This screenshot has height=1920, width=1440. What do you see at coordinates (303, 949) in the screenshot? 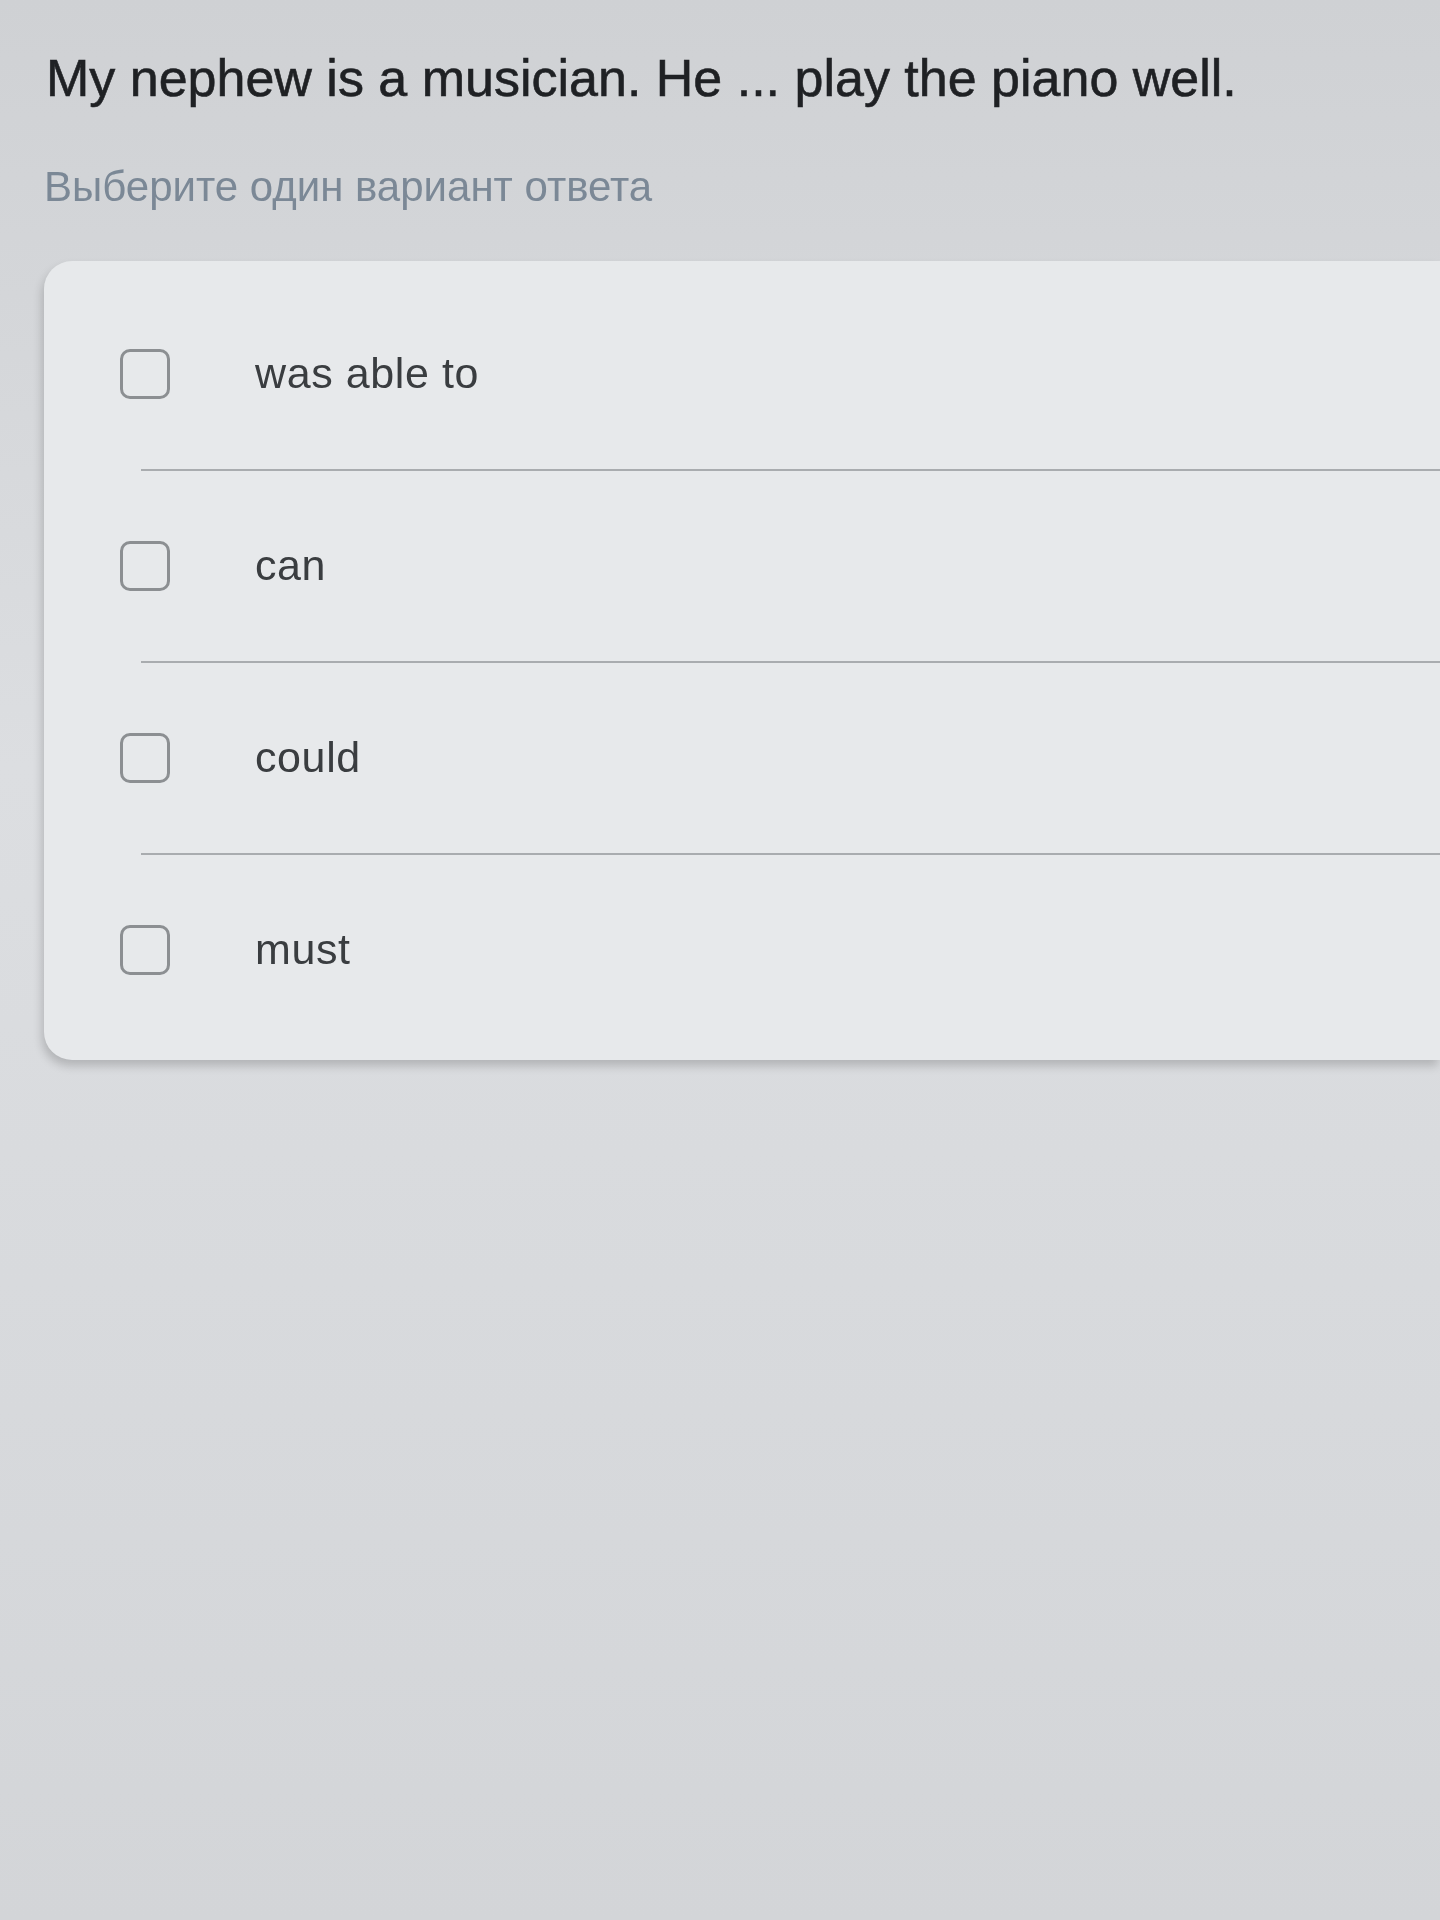
I see `option-text: must` at bounding box center [303, 949].